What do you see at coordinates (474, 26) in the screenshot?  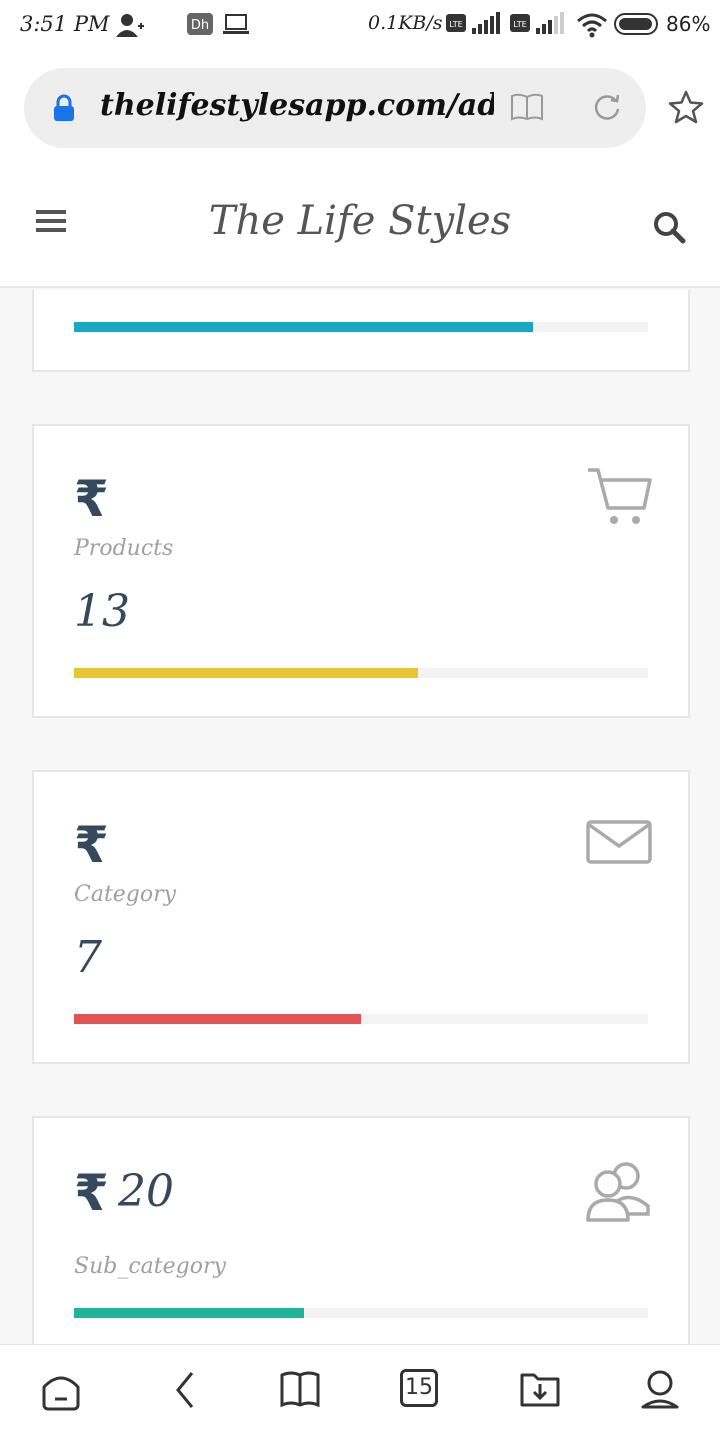 I see `volte-signal-icon: LTE` at bounding box center [474, 26].